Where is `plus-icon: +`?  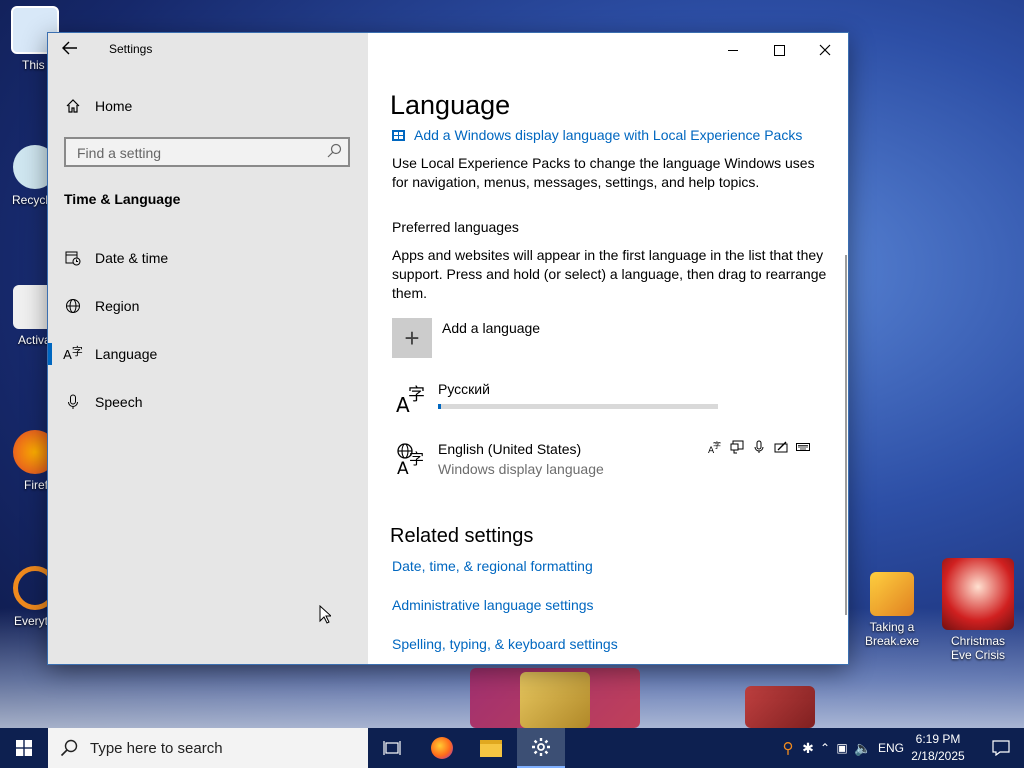 plus-icon: + is located at coordinates (412, 338).